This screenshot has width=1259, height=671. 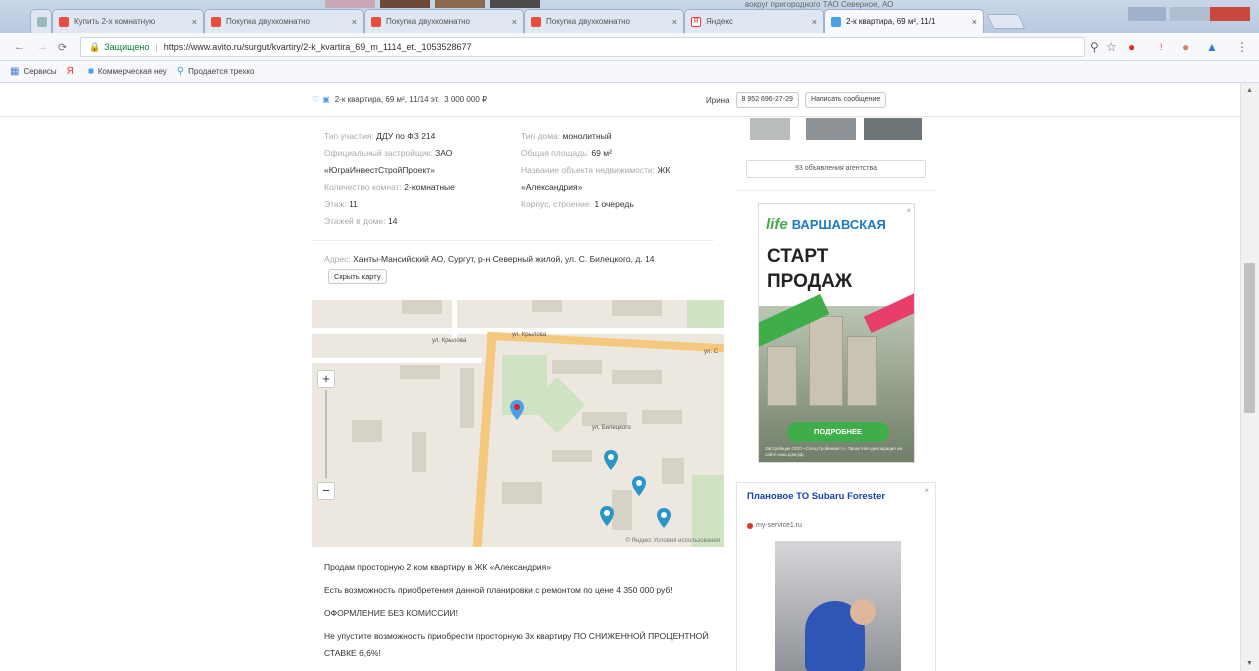 I want to click on page-scrollbar: ▲ ▼, so click(x=1249, y=377).